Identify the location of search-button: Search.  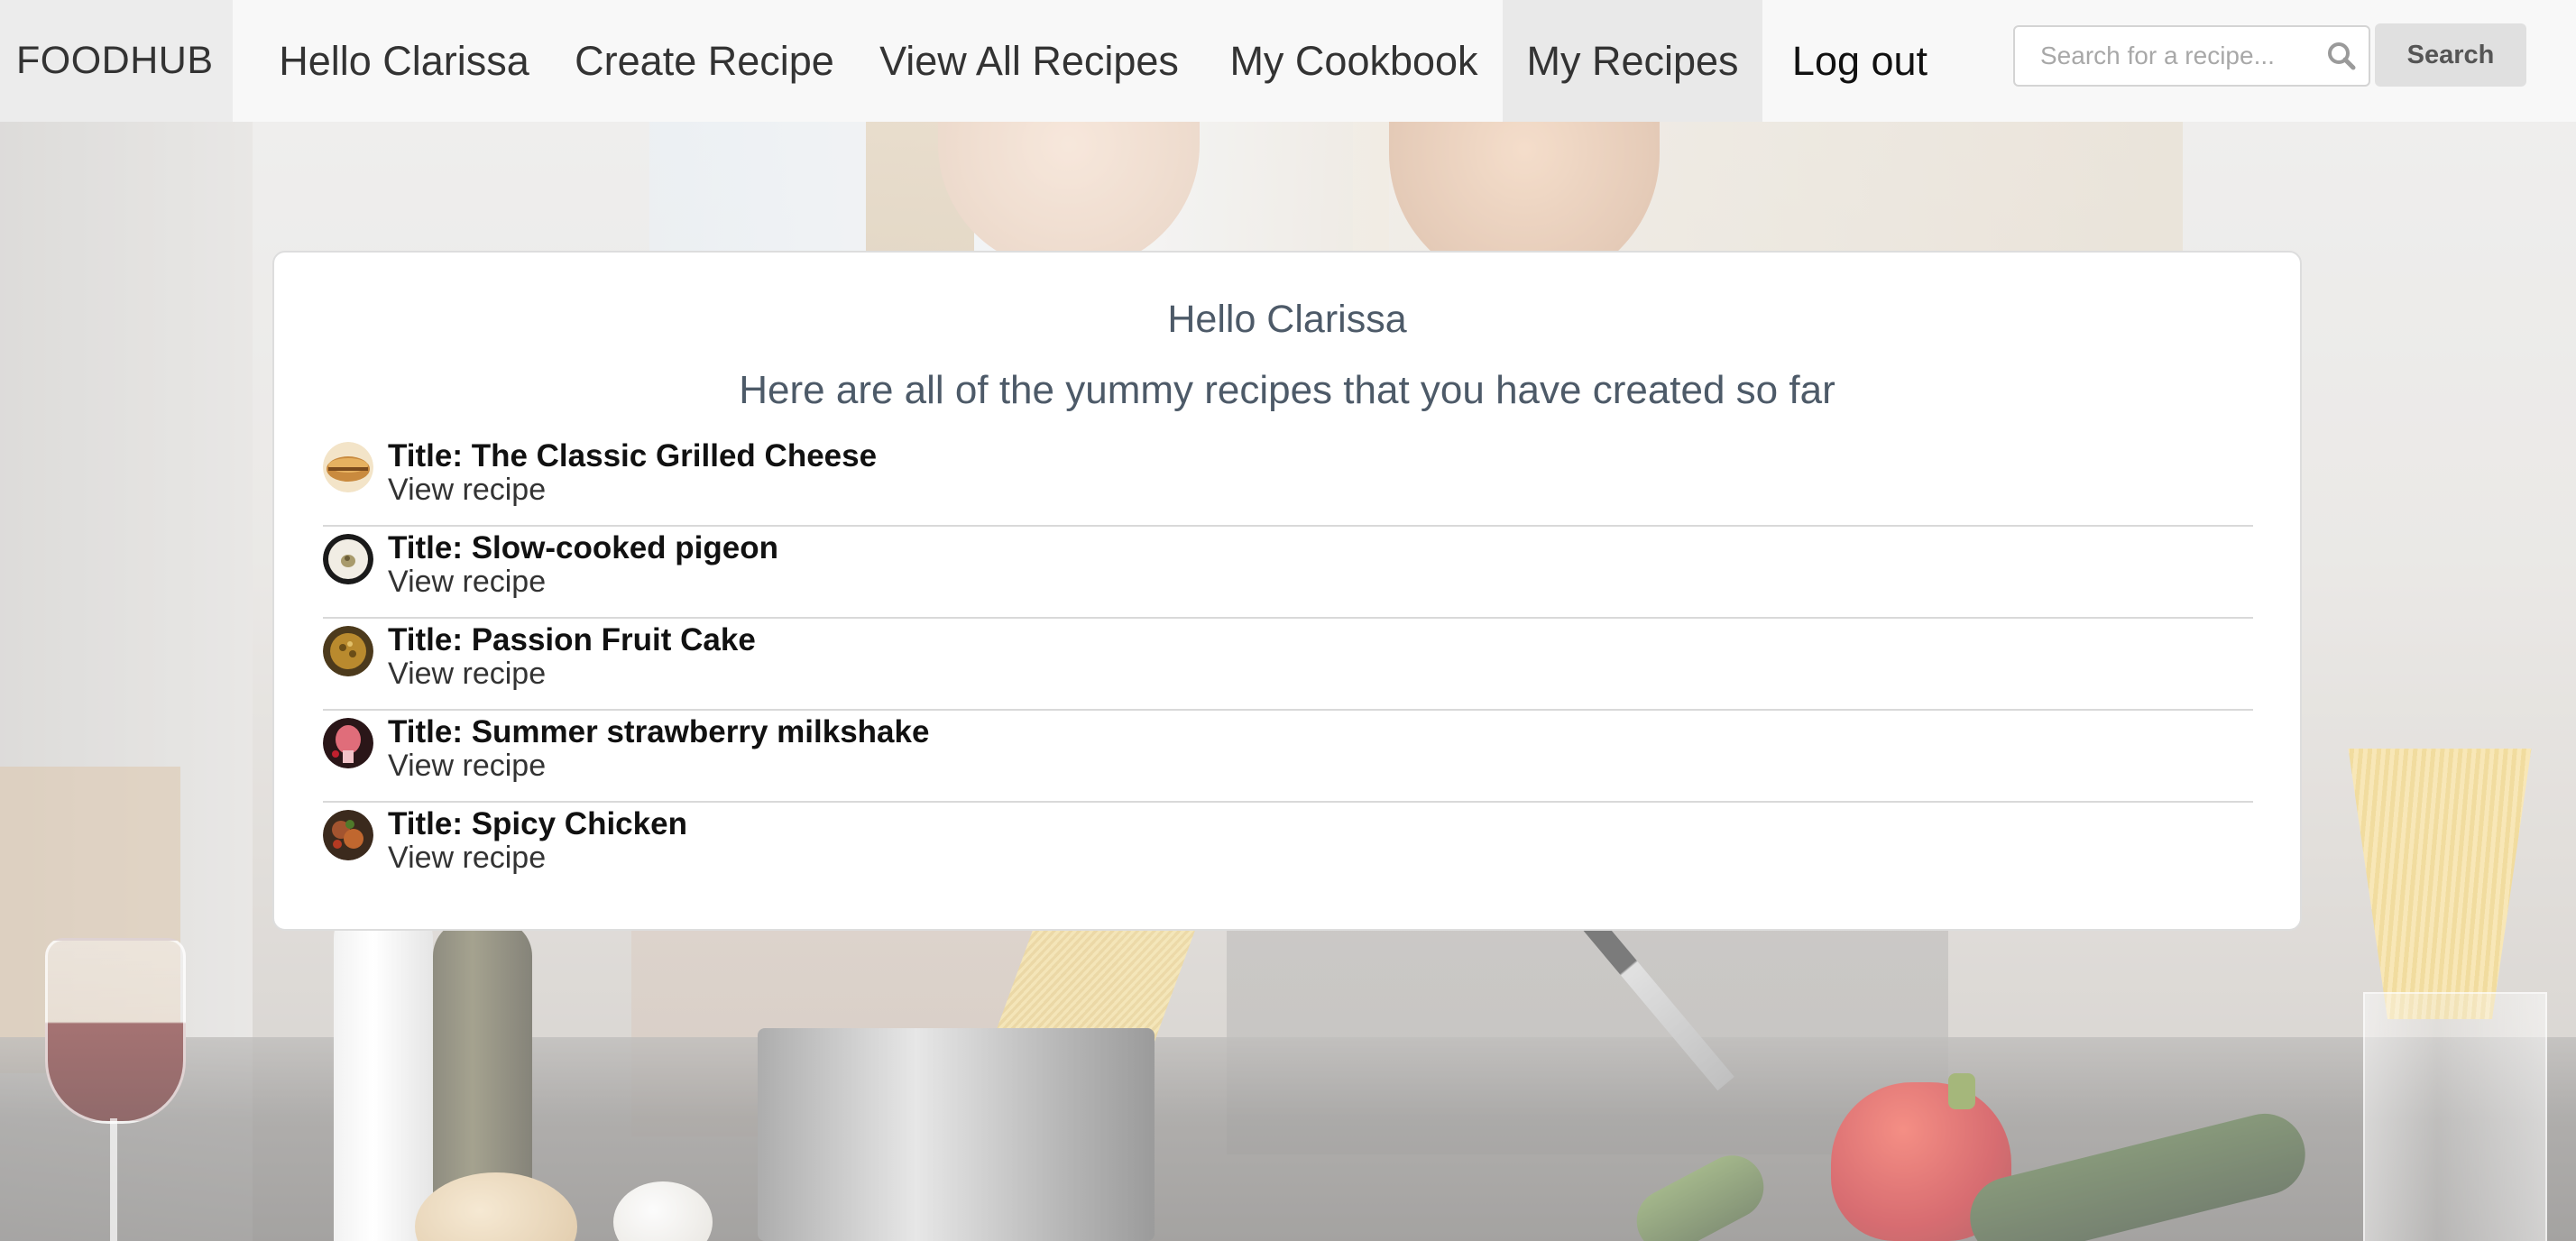
(2450, 55).